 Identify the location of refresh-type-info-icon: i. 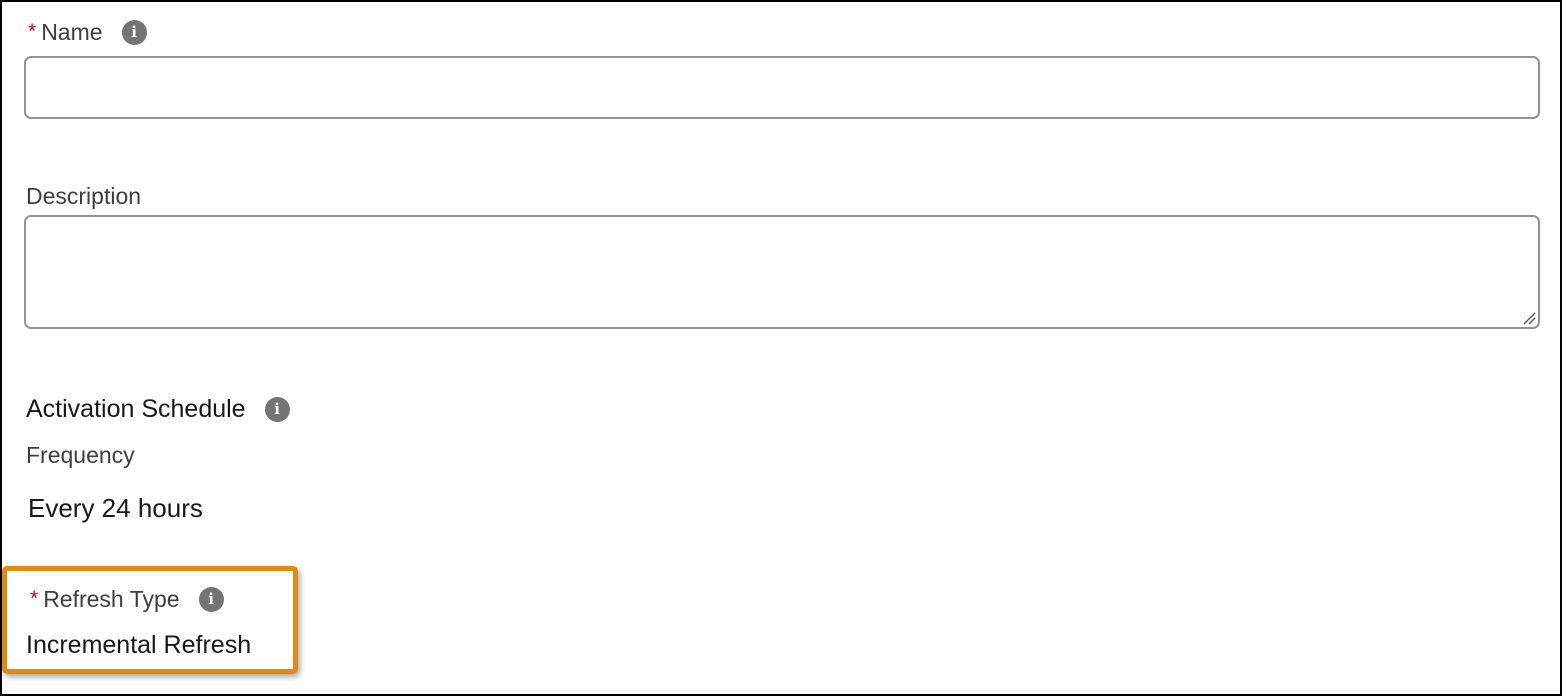
(211, 599).